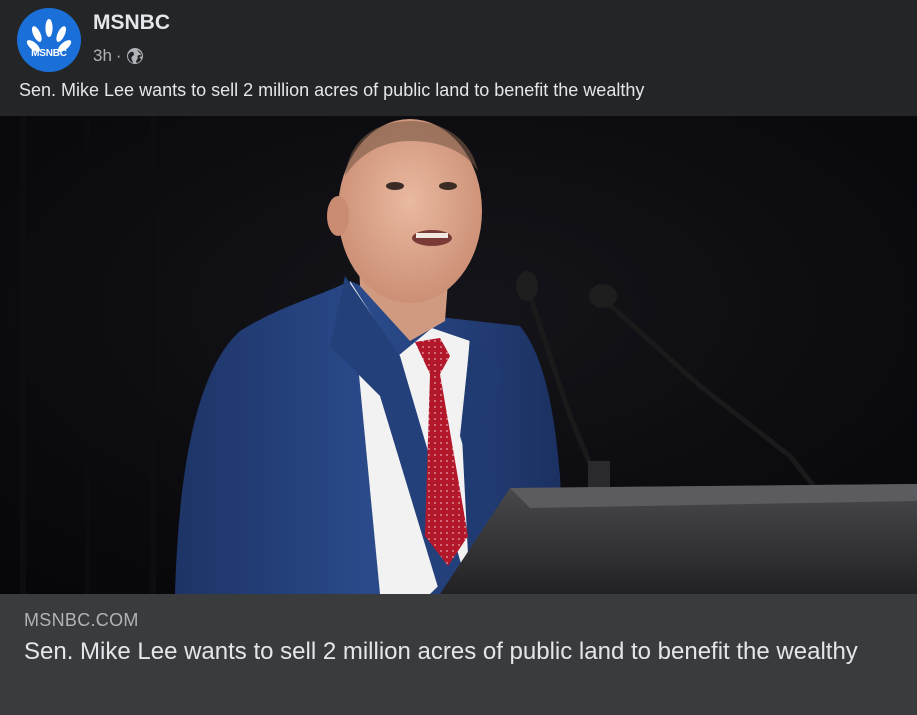 Image resolution: width=917 pixels, height=715 pixels. I want to click on page-avatar: MSNBC, so click(49, 40).